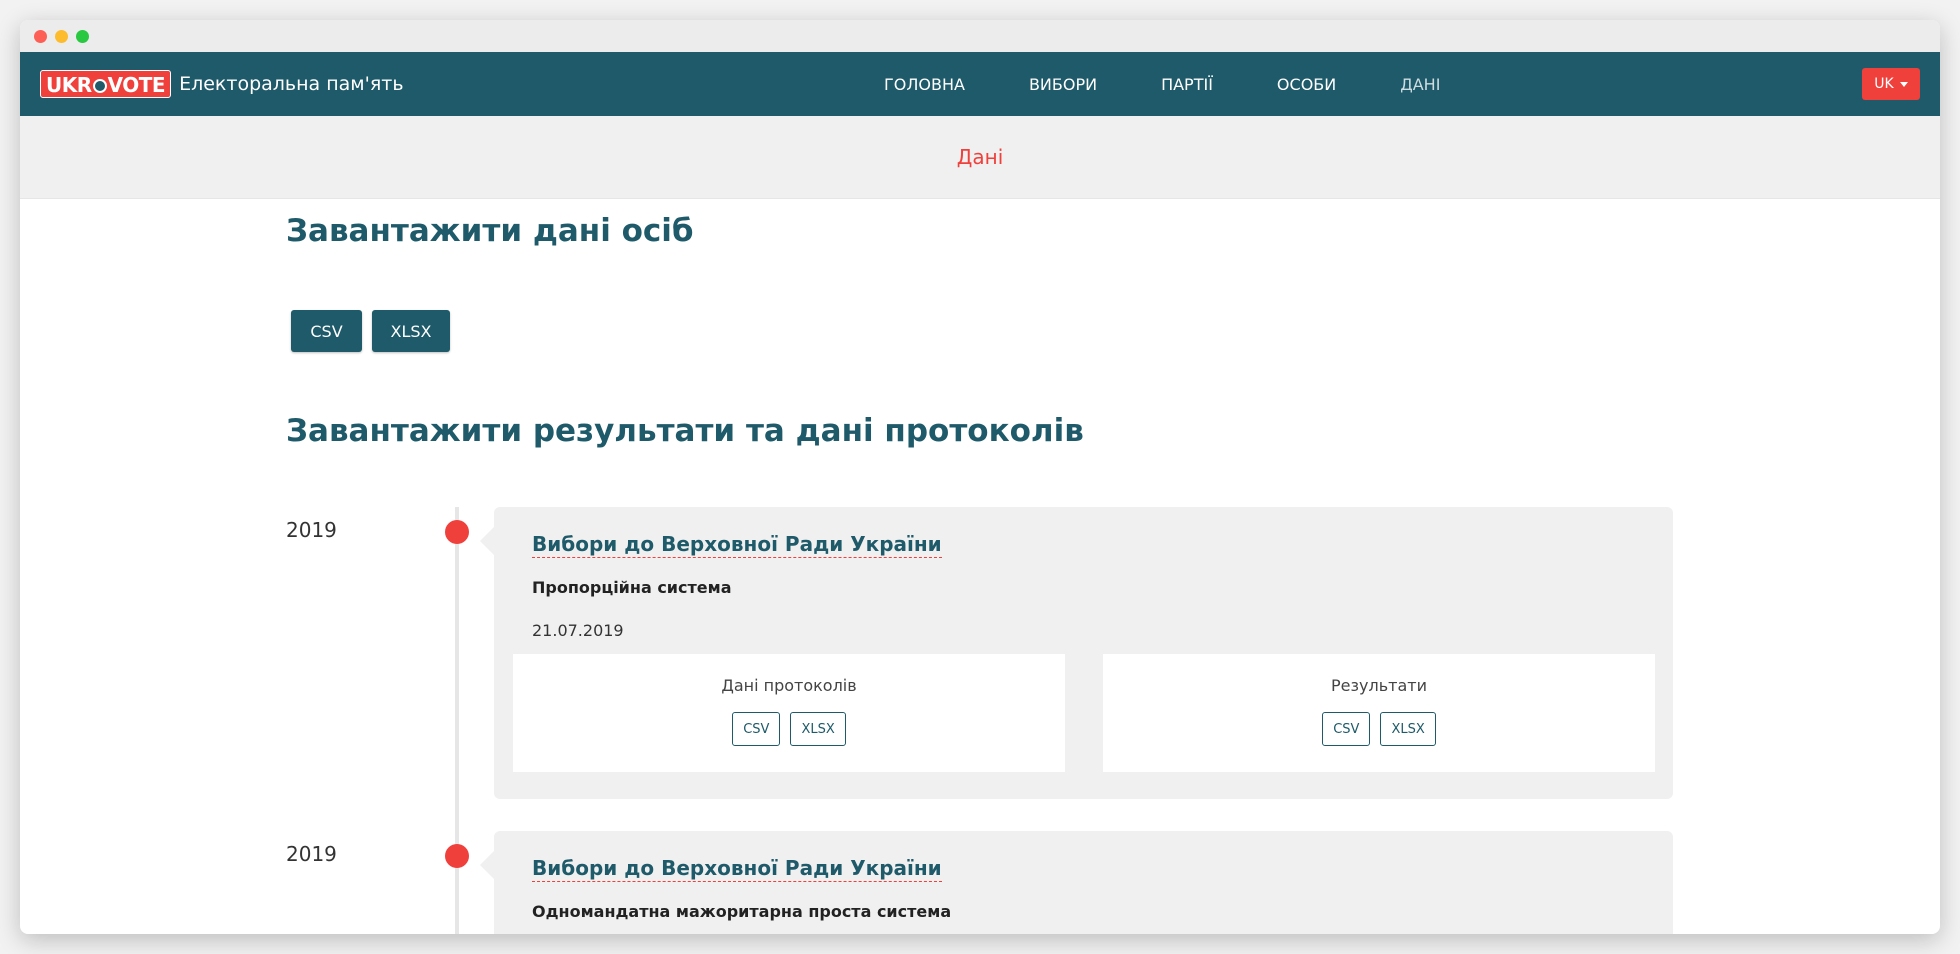  What do you see at coordinates (818, 729) in the screenshot?
I see `protocol-xlsx-button: XLSX` at bounding box center [818, 729].